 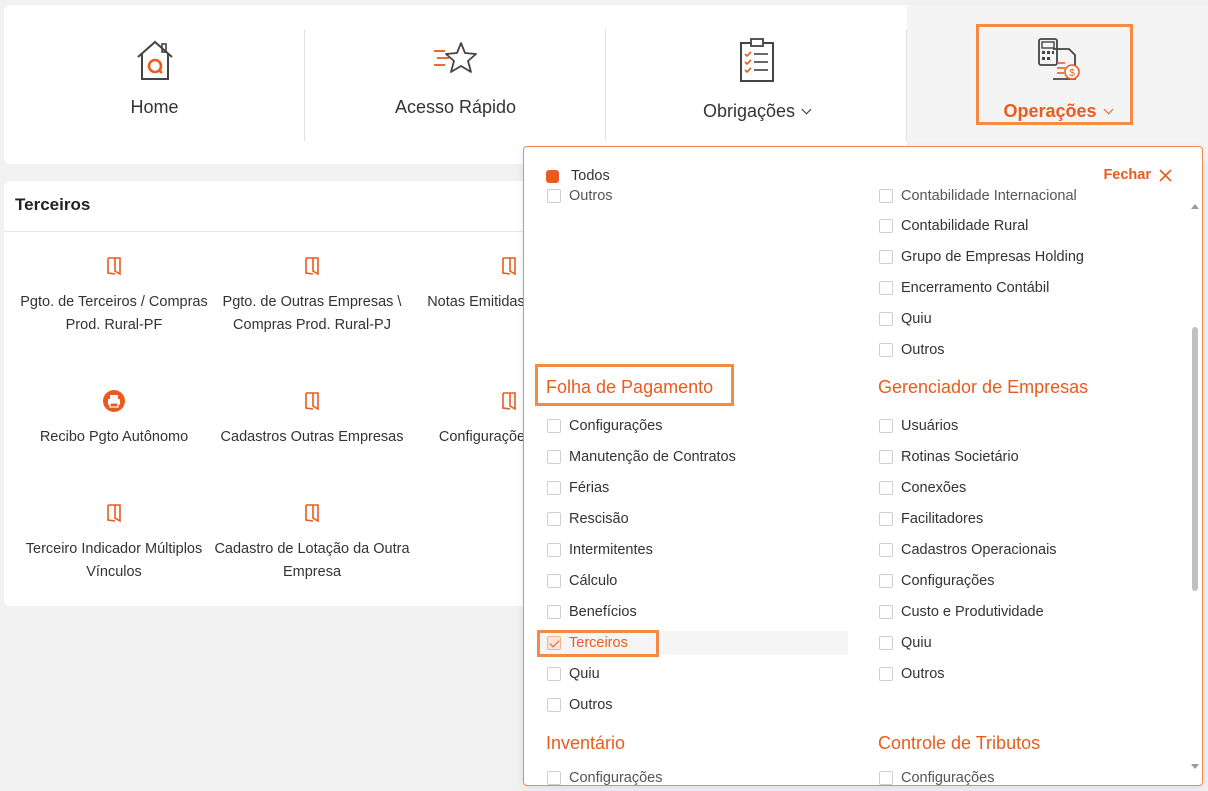 I want to click on scroll-down-arrow, so click(x=1195, y=766).